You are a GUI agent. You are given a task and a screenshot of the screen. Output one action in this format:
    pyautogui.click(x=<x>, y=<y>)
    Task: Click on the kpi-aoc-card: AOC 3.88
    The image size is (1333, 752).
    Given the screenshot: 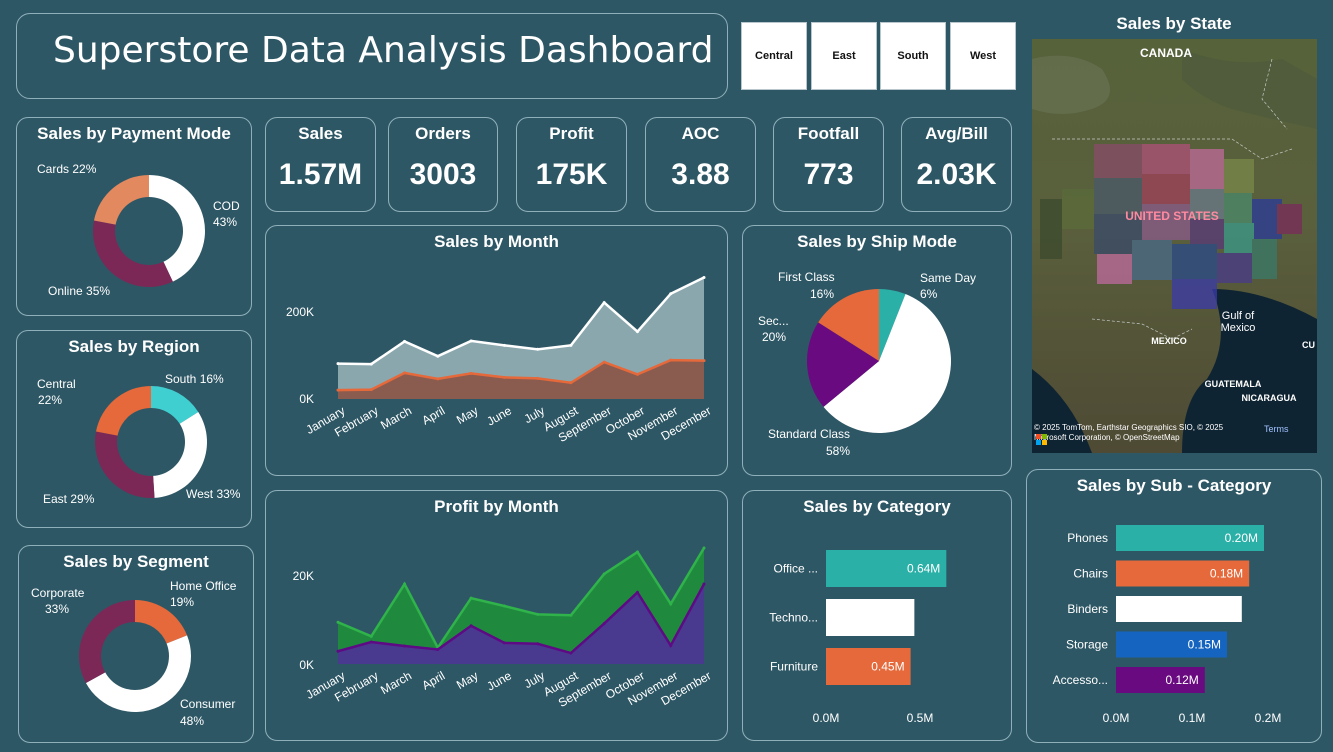 What is the action you would take?
    pyautogui.click(x=700, y=164)
    